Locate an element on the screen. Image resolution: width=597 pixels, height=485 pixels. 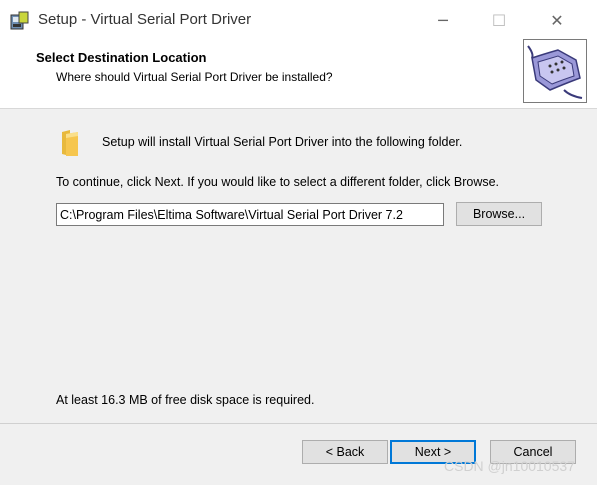
page-title: Select Destination Location is located at coordinates (121, 57).